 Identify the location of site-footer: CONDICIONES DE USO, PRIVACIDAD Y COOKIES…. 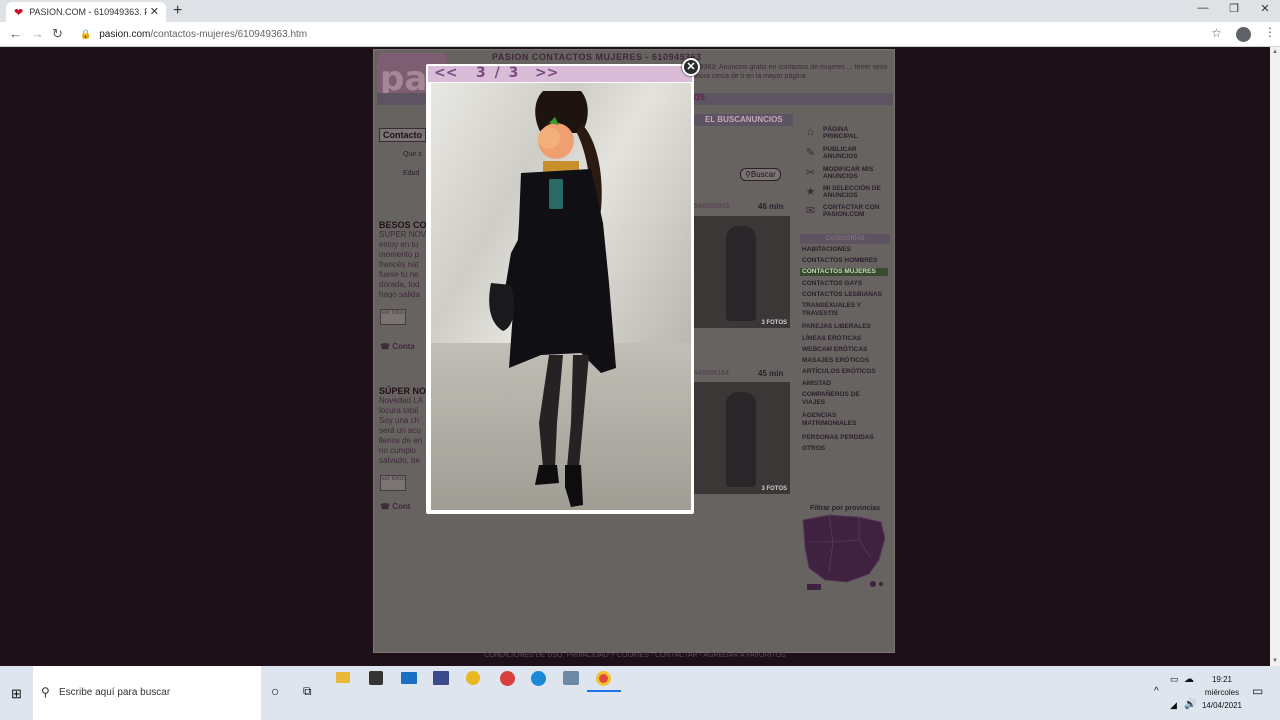
(635, 655).